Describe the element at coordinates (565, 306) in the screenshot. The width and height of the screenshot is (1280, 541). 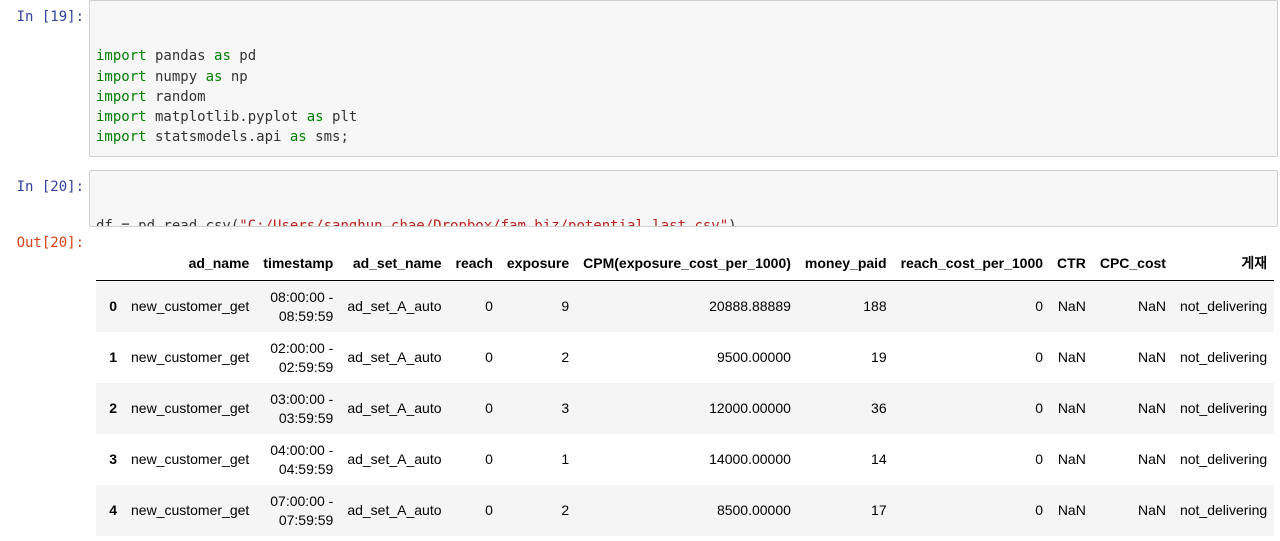
I see `cell-exposure: 9` at that location.